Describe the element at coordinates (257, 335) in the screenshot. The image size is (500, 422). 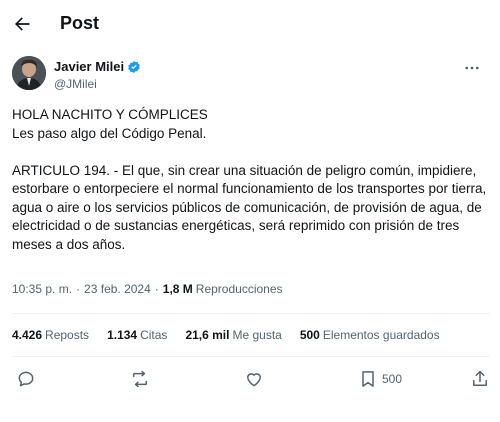
I see `likes-label: Me gusta` at that location.